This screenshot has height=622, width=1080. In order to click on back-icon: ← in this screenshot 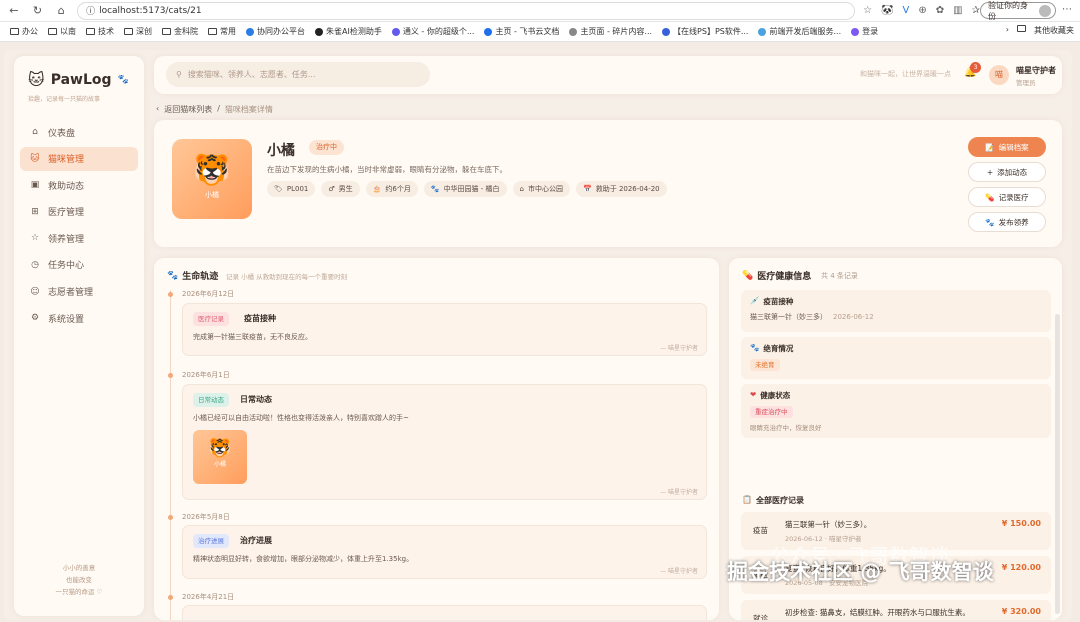, I will do `click(14, 10)`.